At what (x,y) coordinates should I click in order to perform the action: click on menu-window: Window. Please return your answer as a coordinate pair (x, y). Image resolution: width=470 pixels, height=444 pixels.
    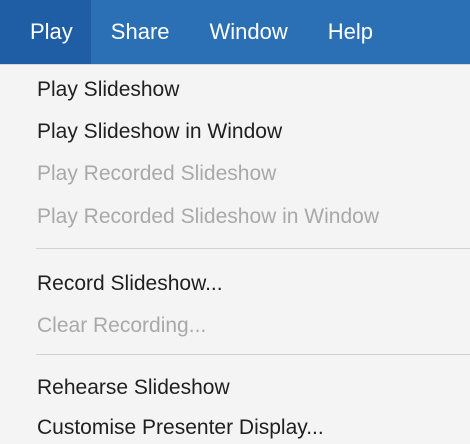
    Looking at the image, I should click on (249, 32).